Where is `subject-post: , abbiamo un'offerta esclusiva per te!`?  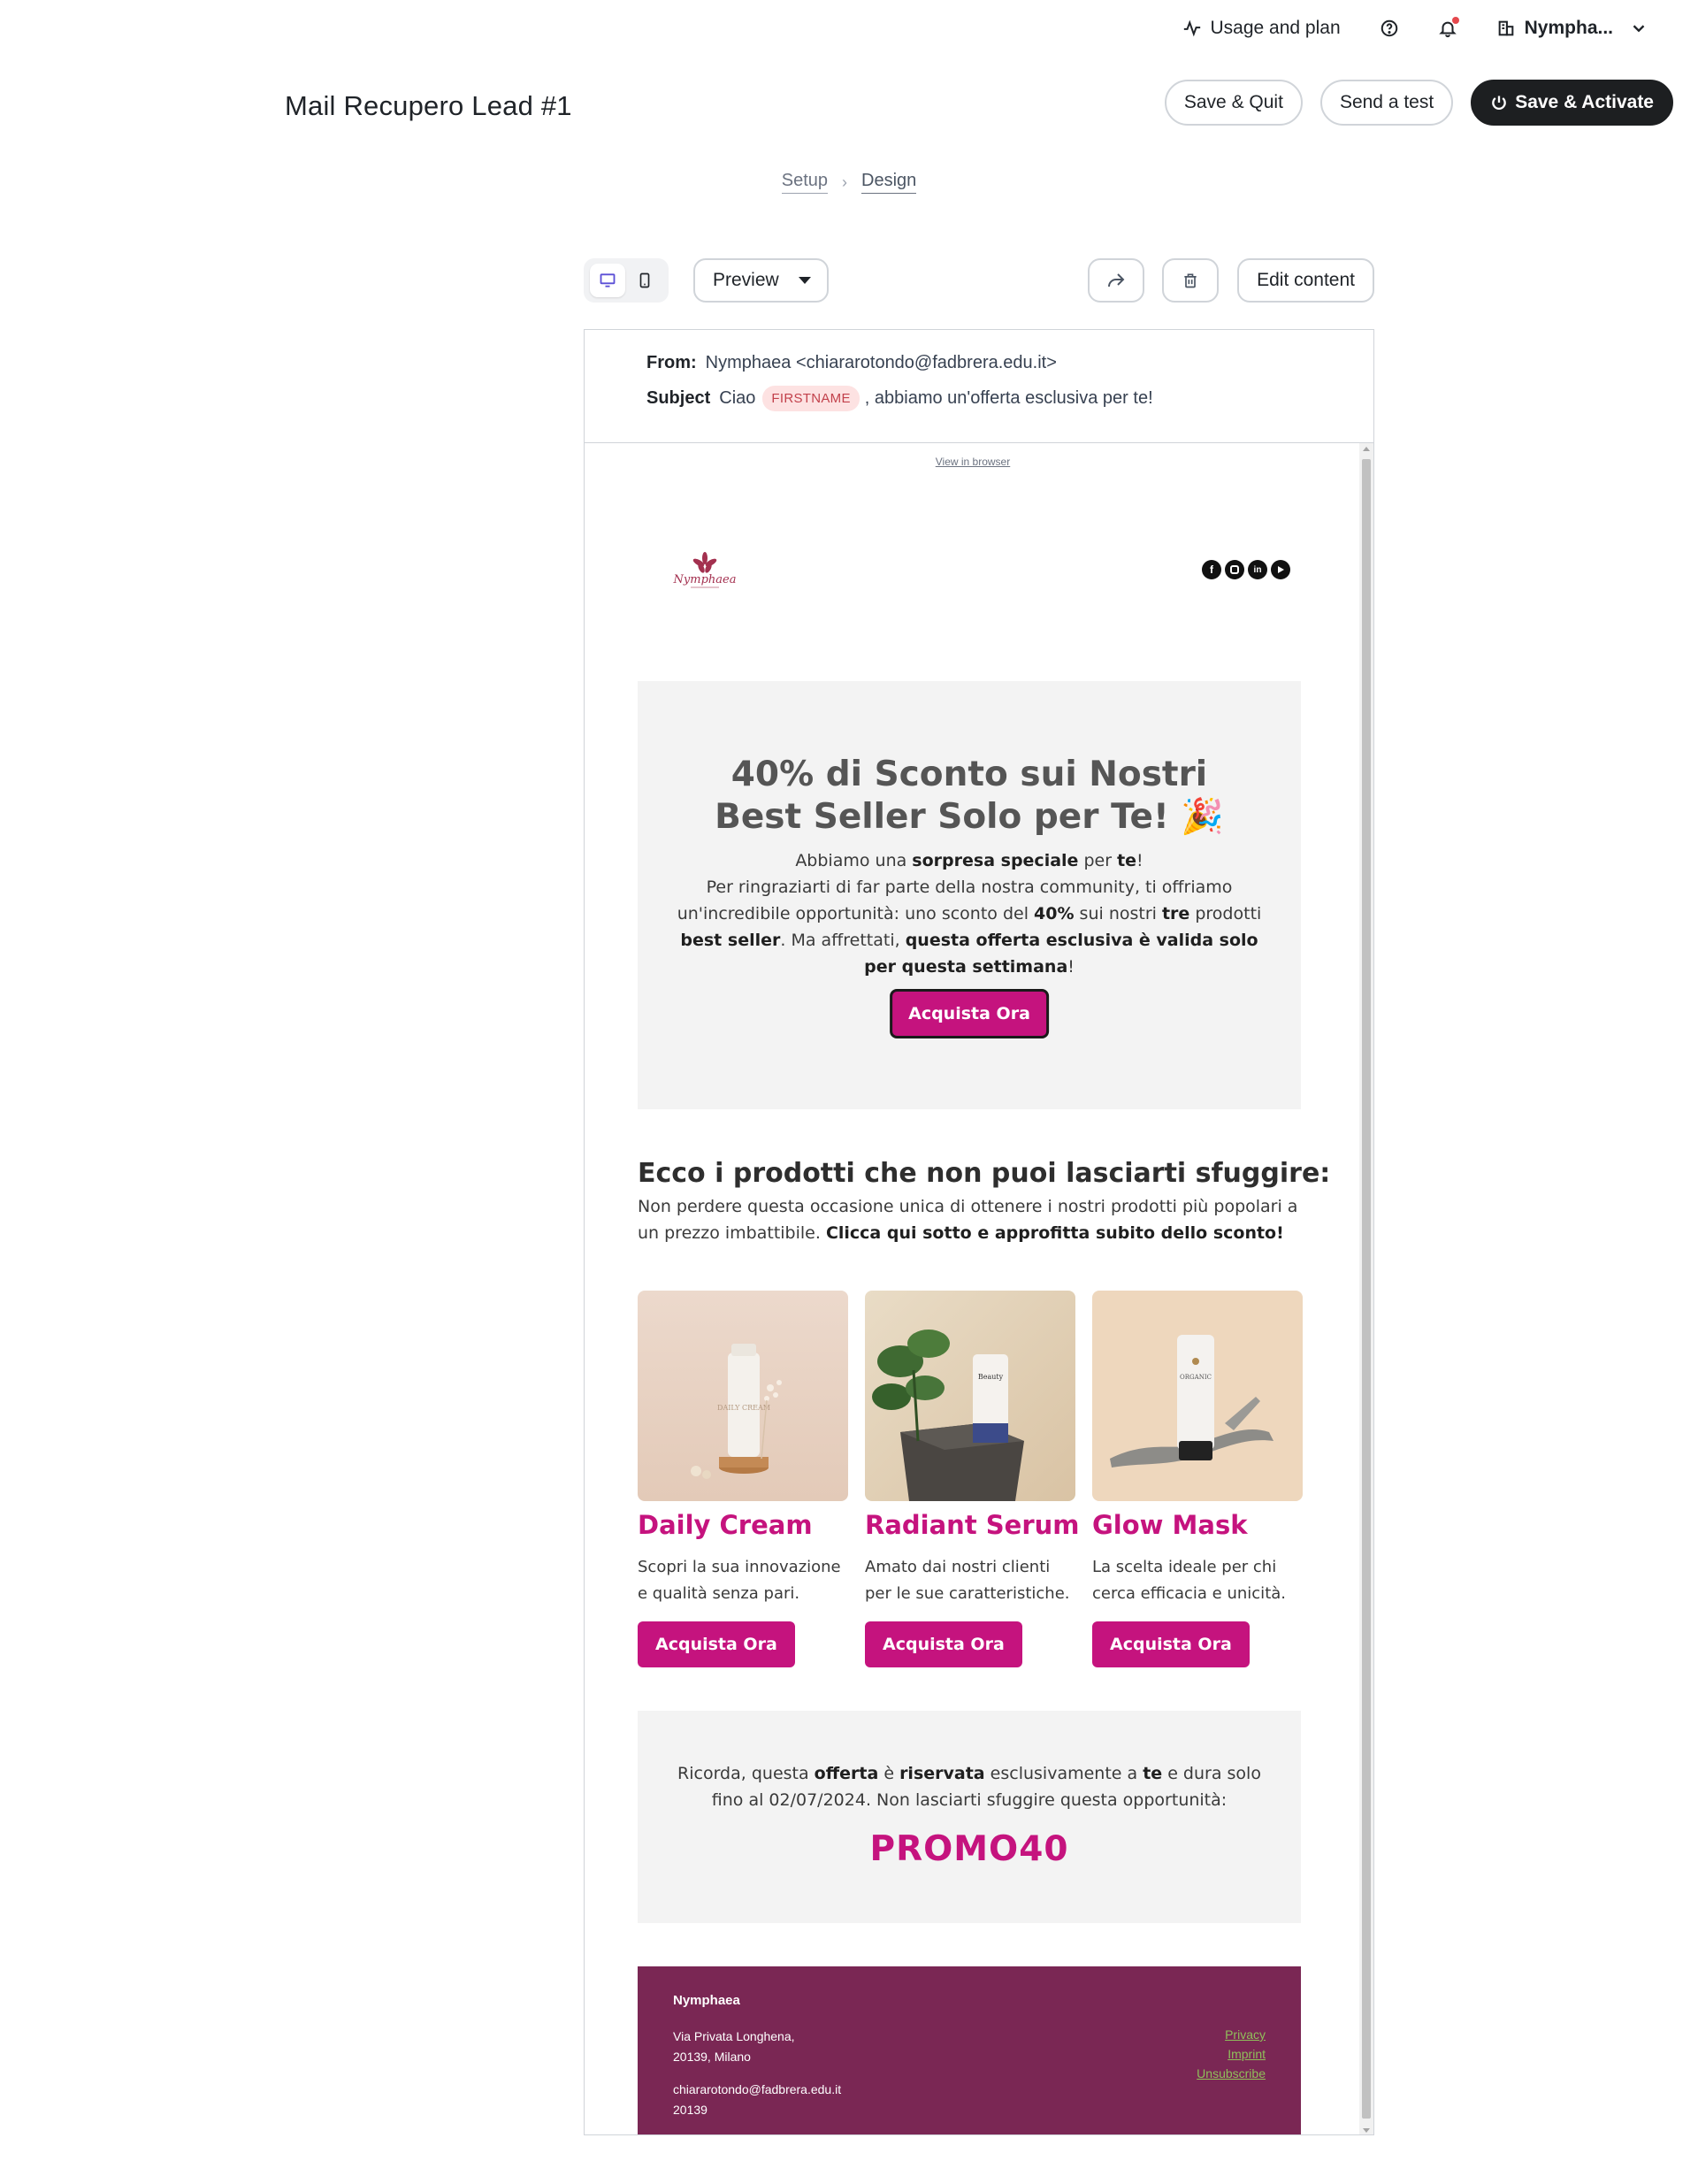 subject-post: , abbiamo un'offerta esclusiva per te! is located at coordinates (1009, 397).